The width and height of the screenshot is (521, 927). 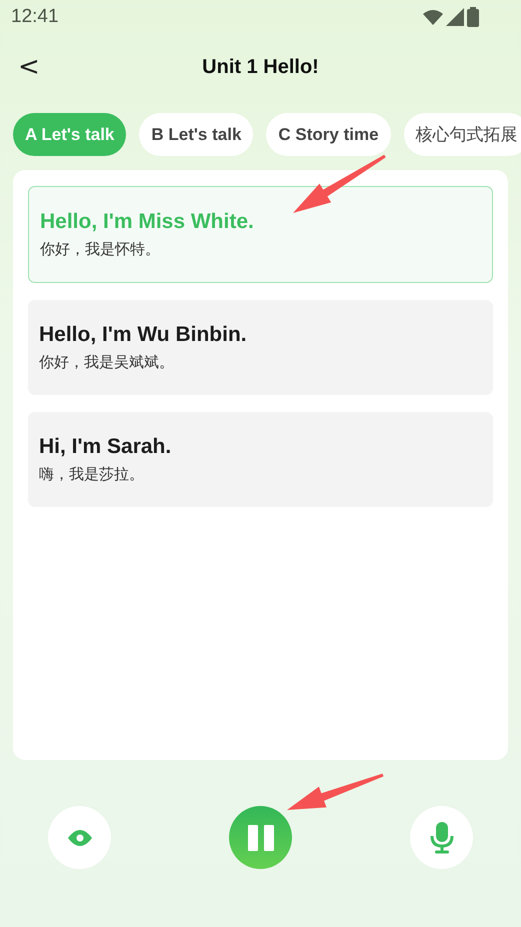 I want to click on chinese-translation: 你好，我是吴斌斌。, so click(x=107, y=362).